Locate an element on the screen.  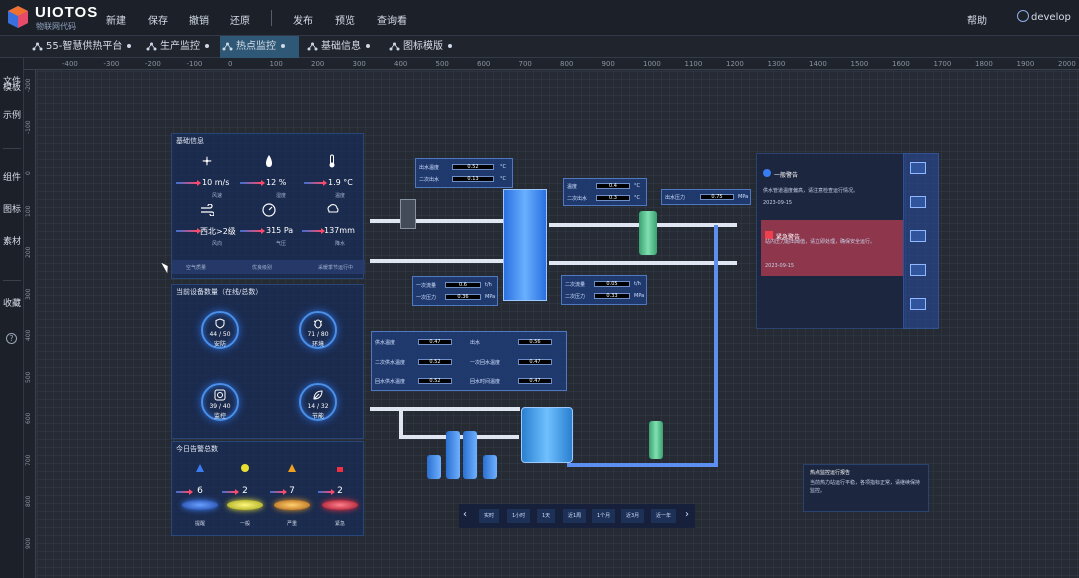
fan-icon is located at coordinates (207, 161).